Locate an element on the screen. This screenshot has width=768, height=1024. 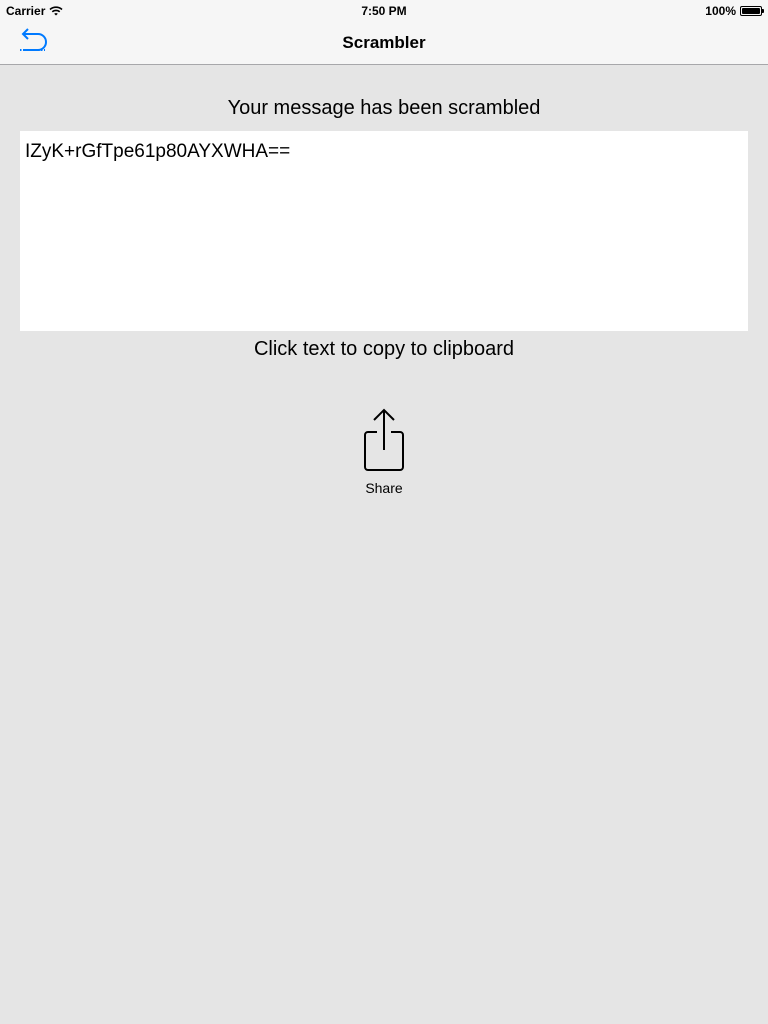
scrambled-text: IZyK+rGfTpe61p80AYXWHA== is located at coordinates (157, 151).